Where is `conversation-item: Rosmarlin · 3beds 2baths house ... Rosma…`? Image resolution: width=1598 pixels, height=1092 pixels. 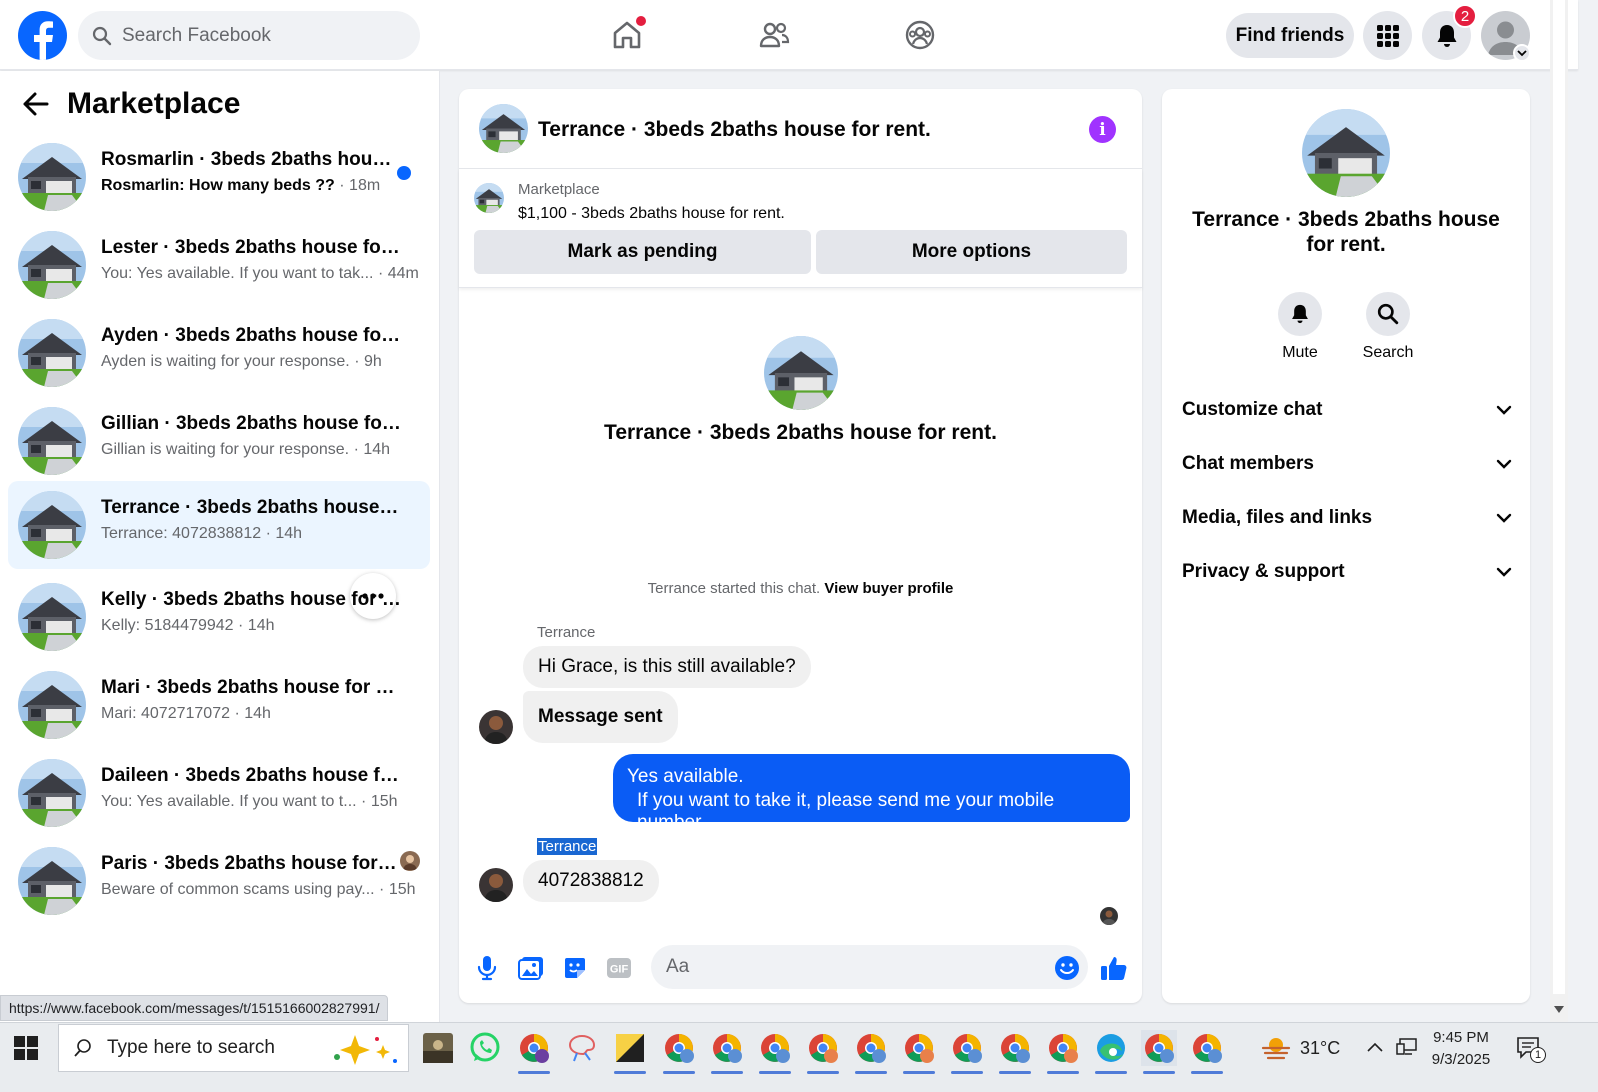
conversation-item: Rosmarlin · 3beds 2baths house ... Rosma… is located at coordinates (219, 177).